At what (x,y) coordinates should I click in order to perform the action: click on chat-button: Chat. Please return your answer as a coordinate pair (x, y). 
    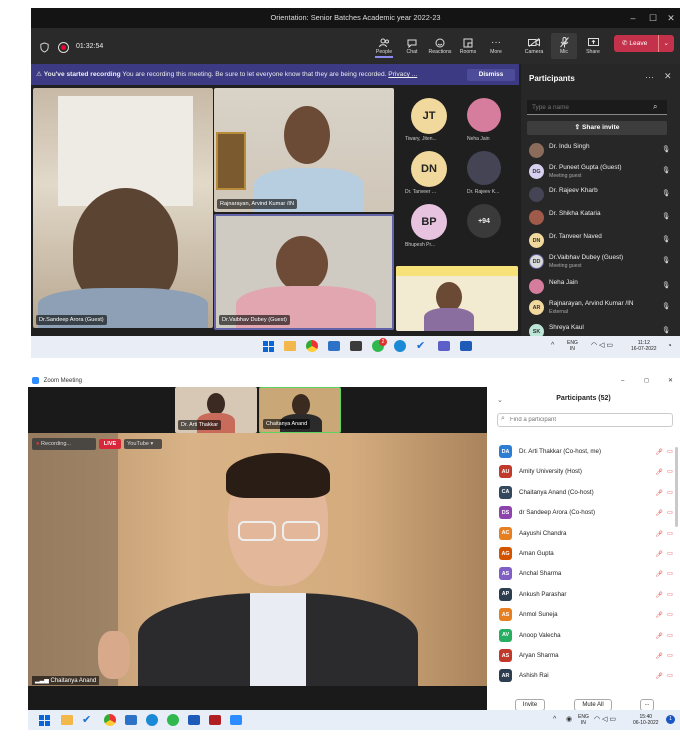
    Looking at the image, I should click on (412, 45).